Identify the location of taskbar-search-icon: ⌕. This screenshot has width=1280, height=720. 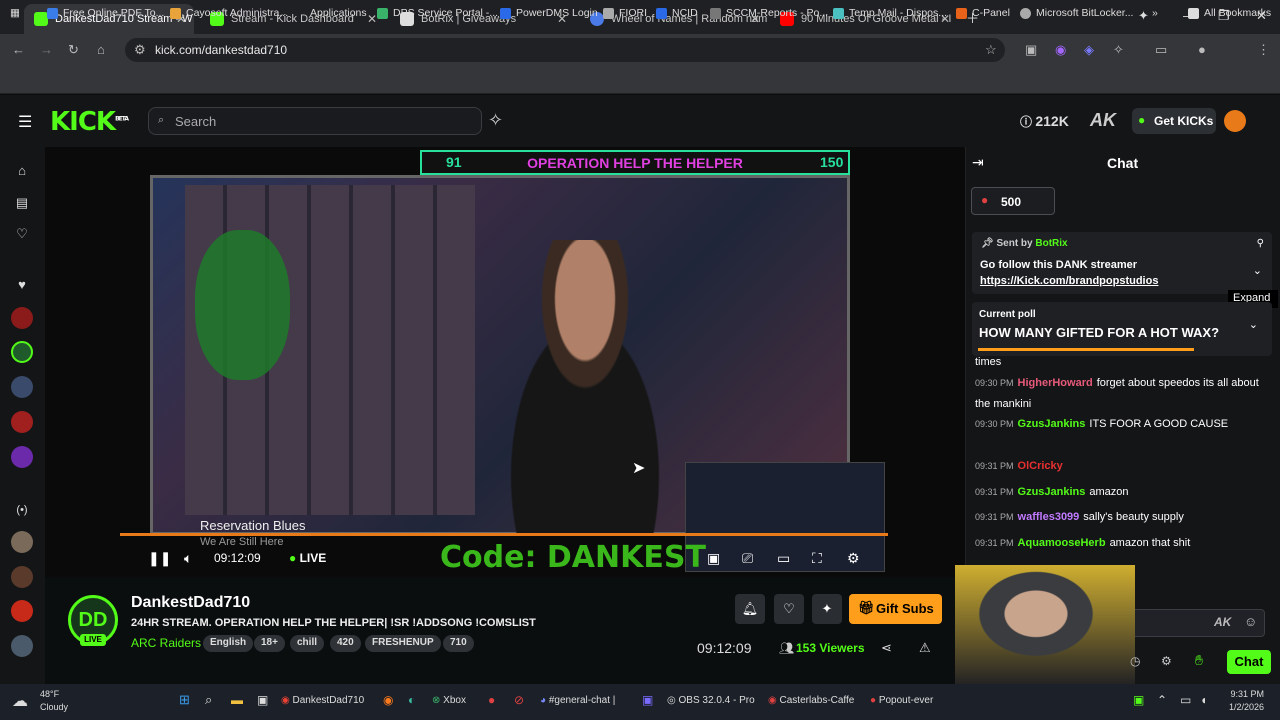
(208, 700).